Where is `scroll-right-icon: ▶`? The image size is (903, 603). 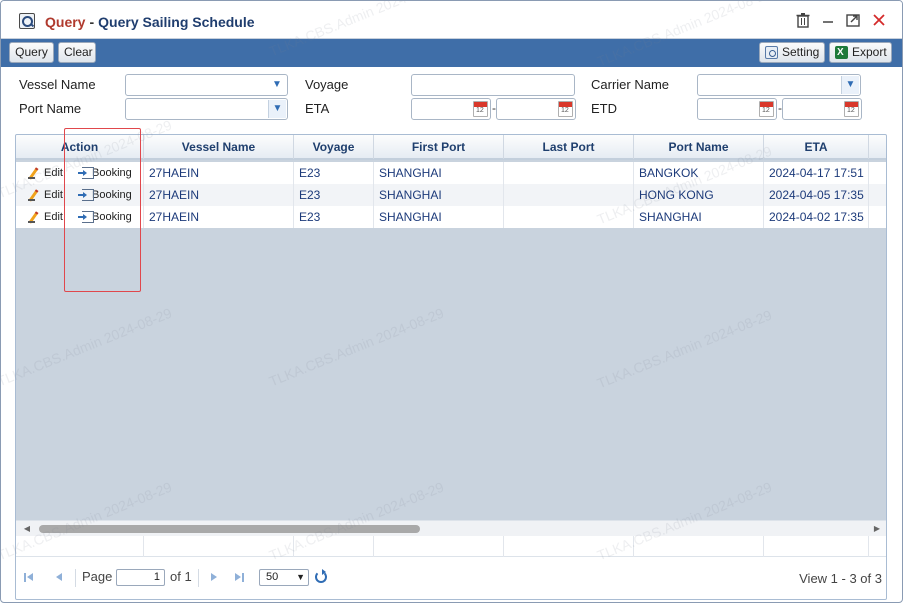
scroll-right-icon: ▶ is located at coordinates (877, 529).